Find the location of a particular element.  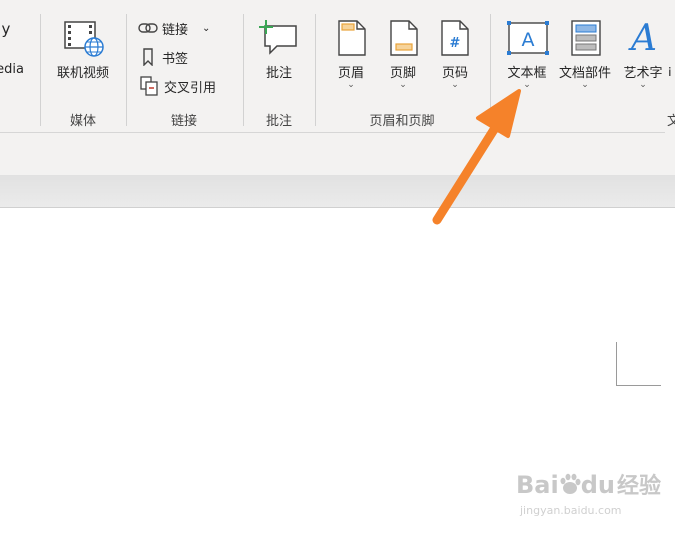

link-button: 链接 ⌄ is located at coordinates (174, 28).